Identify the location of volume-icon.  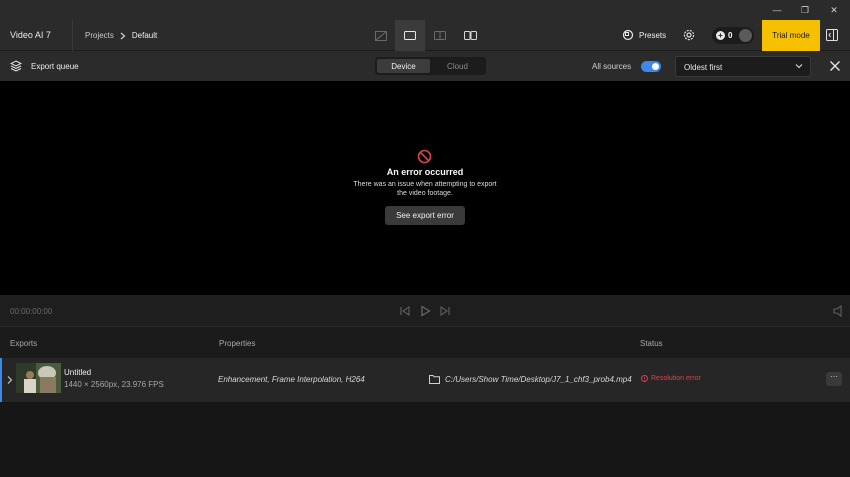
(839, 311).